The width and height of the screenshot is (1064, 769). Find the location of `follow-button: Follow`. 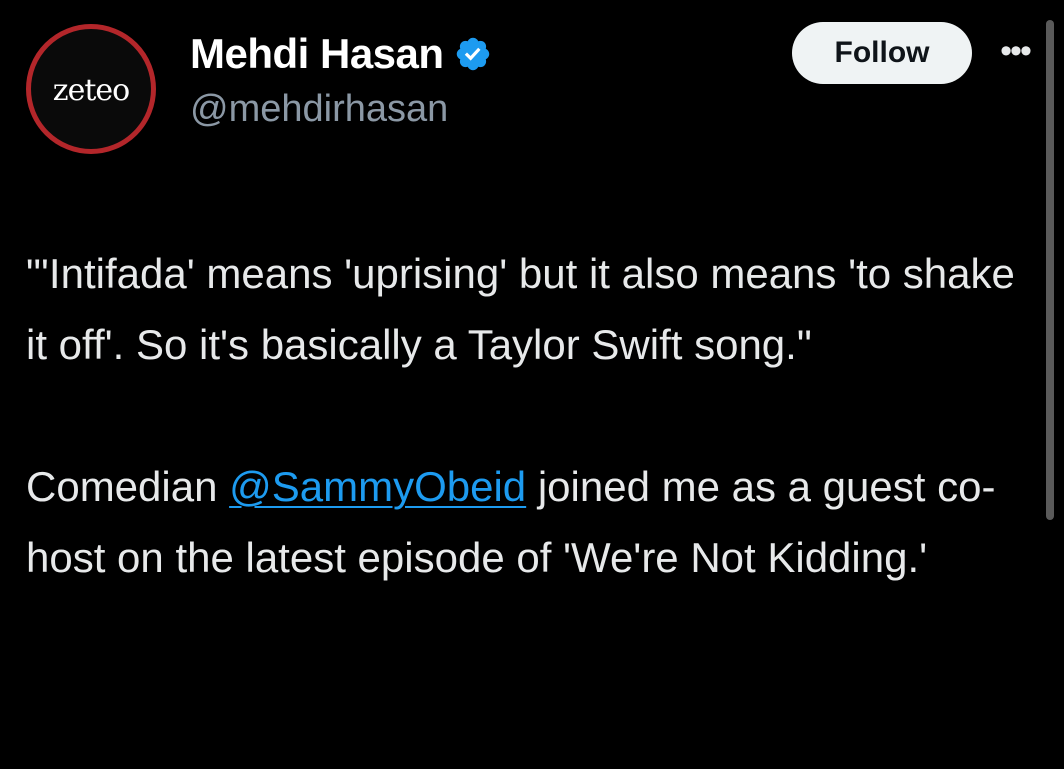

follow-button: Follow is located at coordinates (882, 53).